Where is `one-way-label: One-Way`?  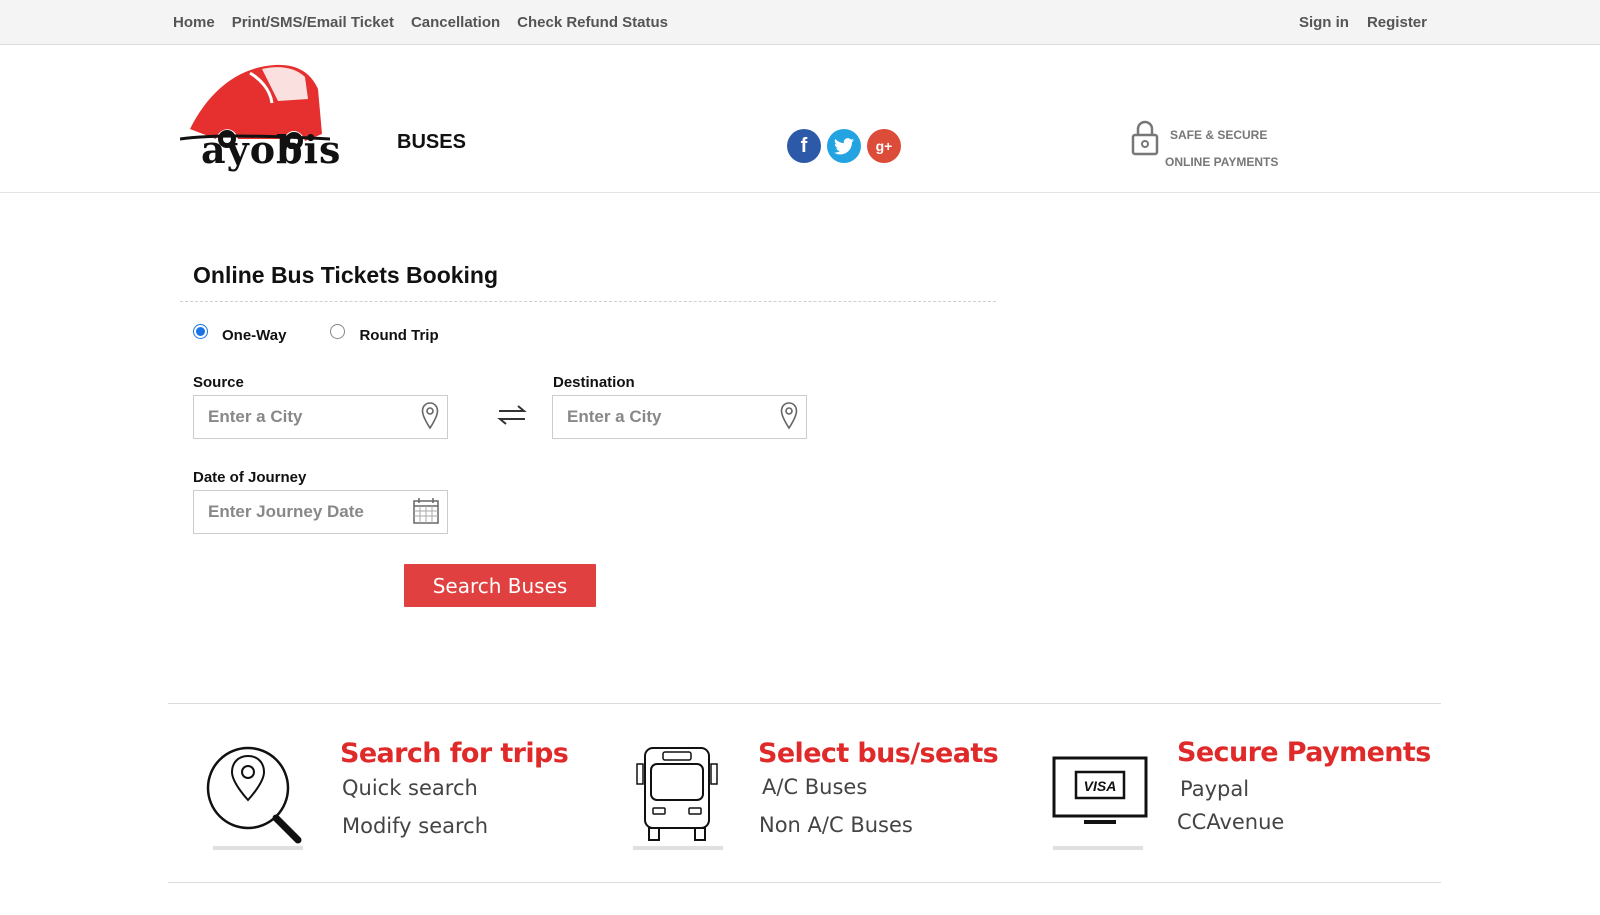
one-way-label: One-Way is located at coordinates (254, 335).